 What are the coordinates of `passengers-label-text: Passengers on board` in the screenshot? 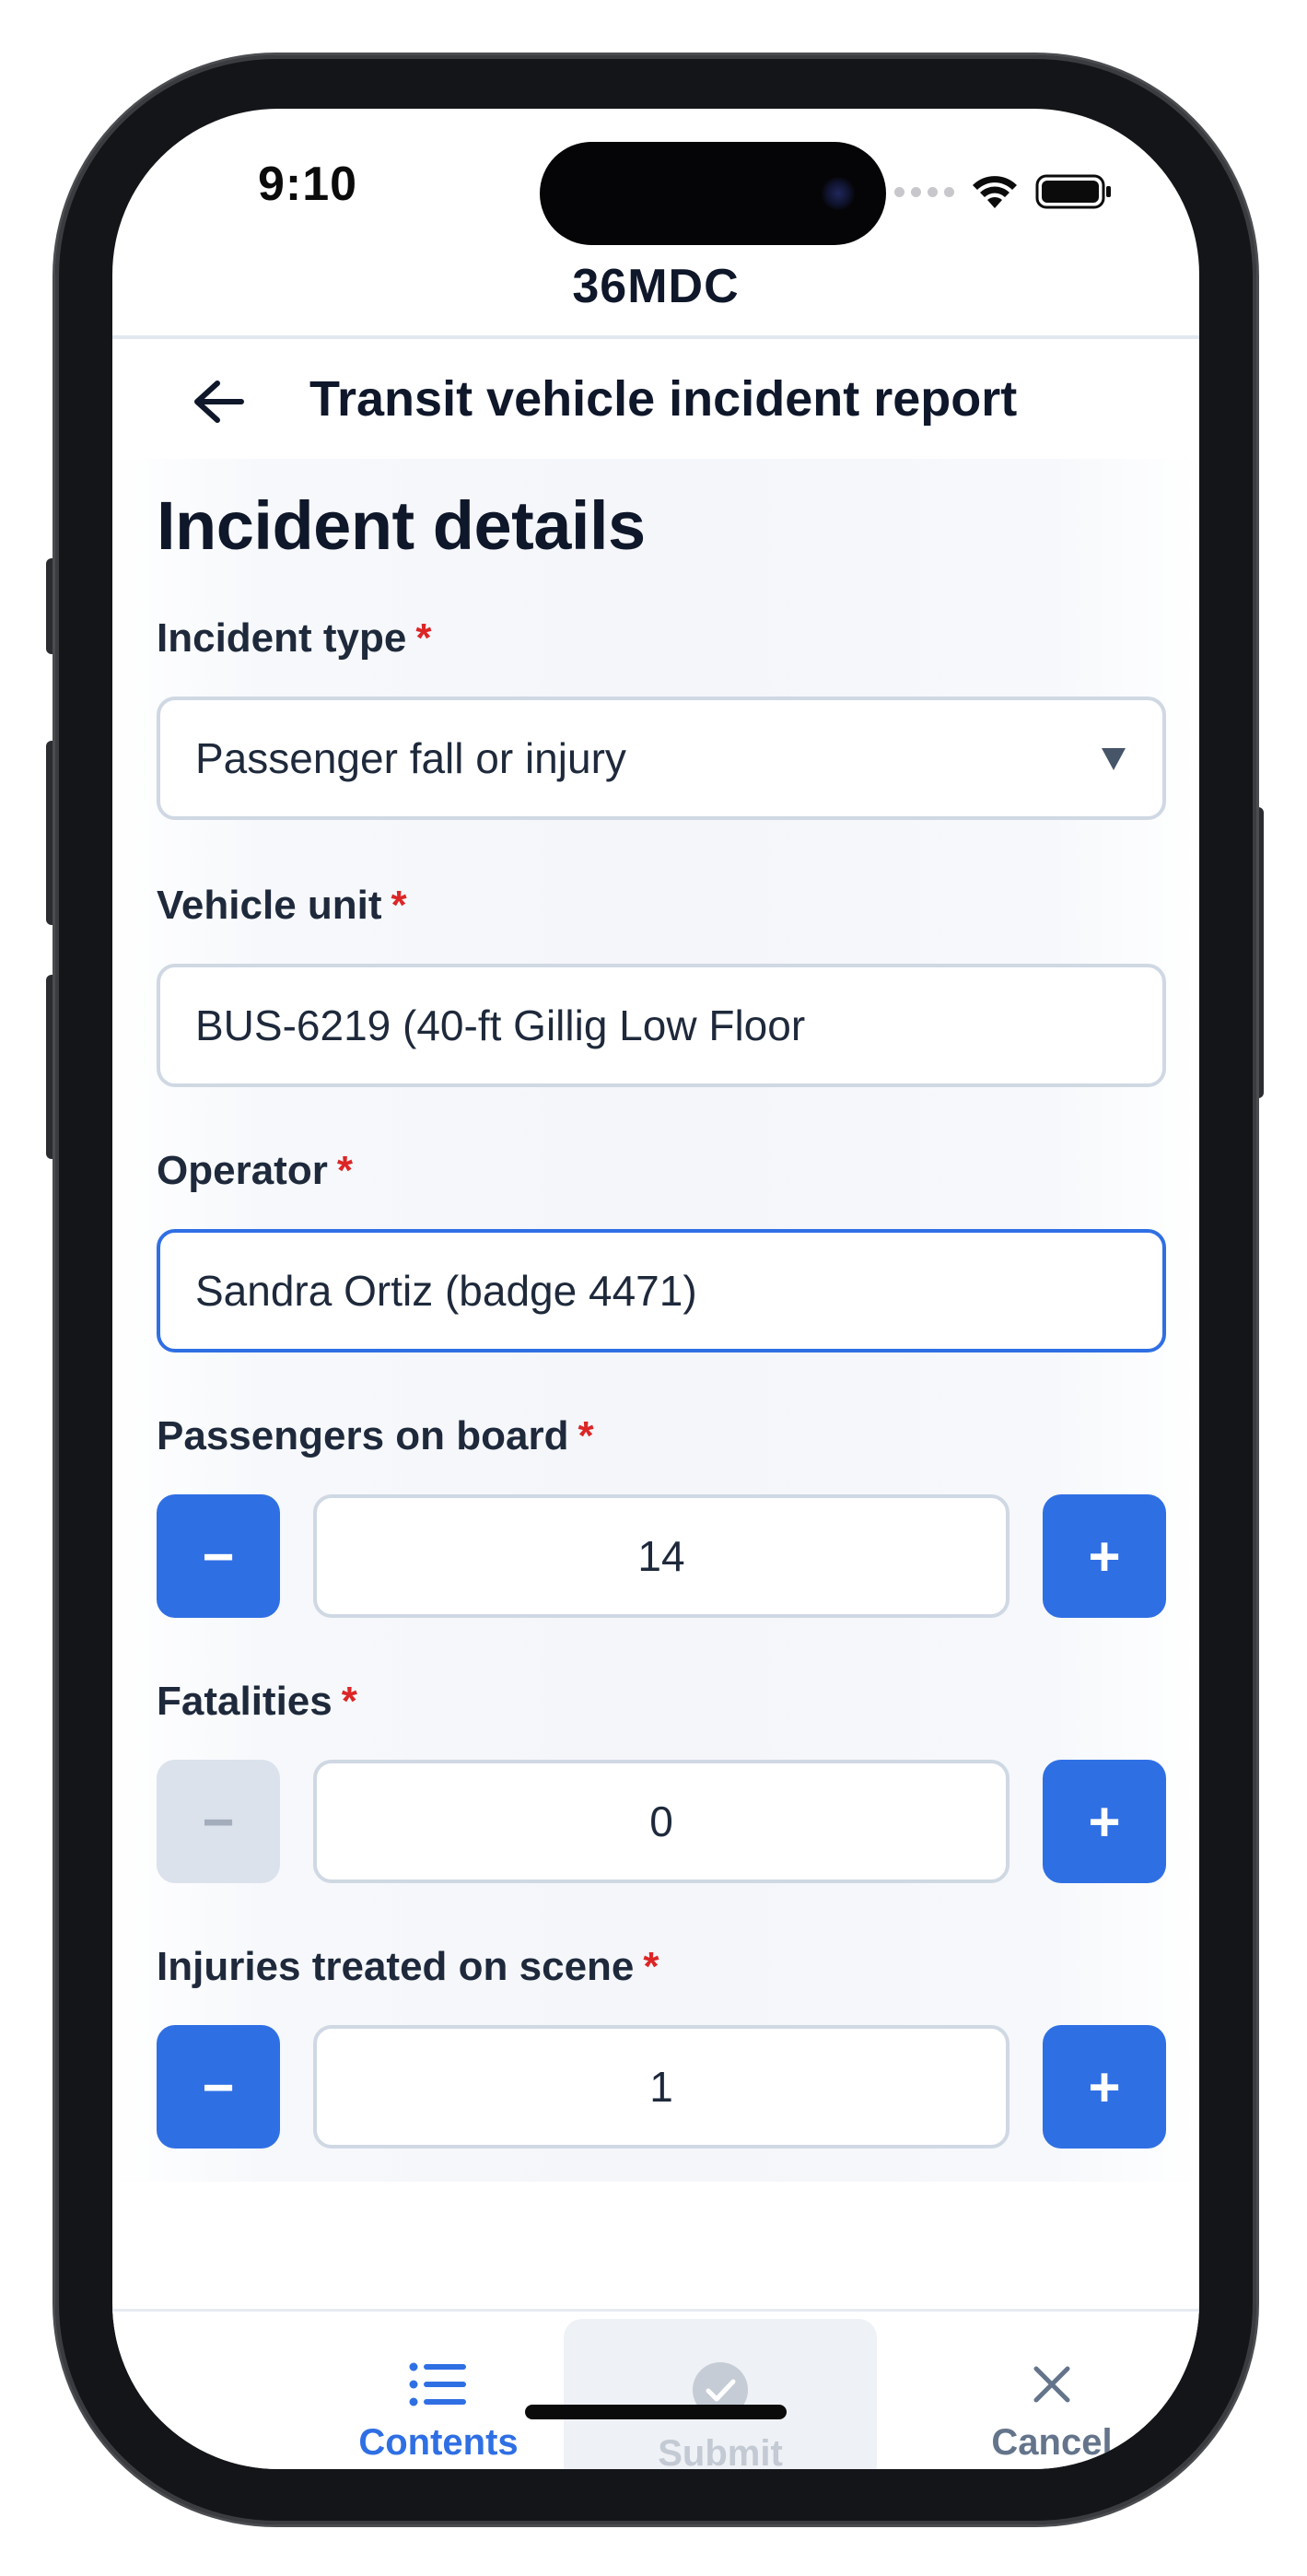 It's located at (363, 1435).